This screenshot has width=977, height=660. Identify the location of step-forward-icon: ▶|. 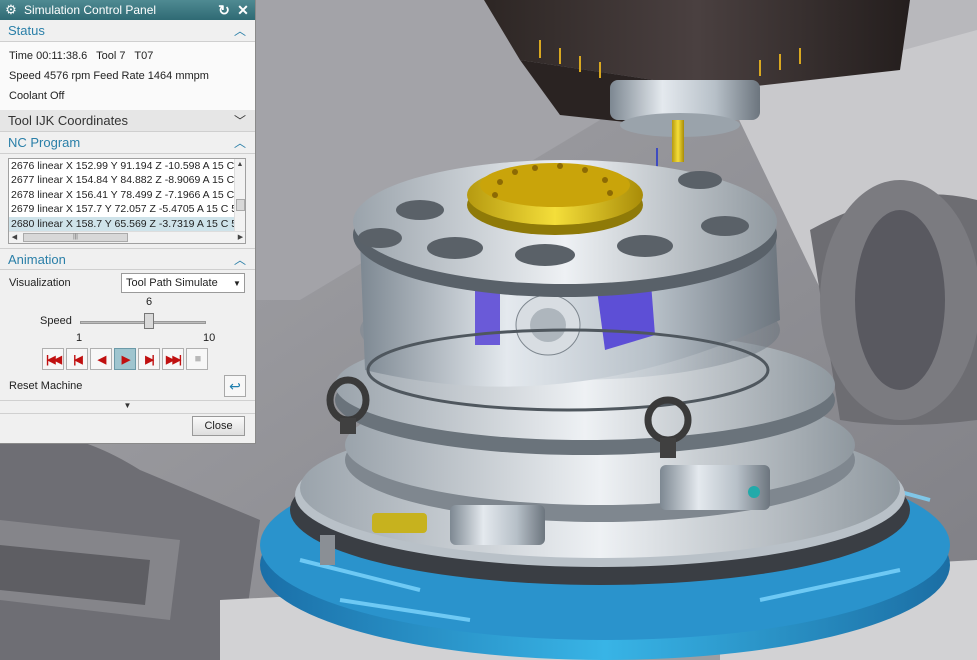
(149, 359).